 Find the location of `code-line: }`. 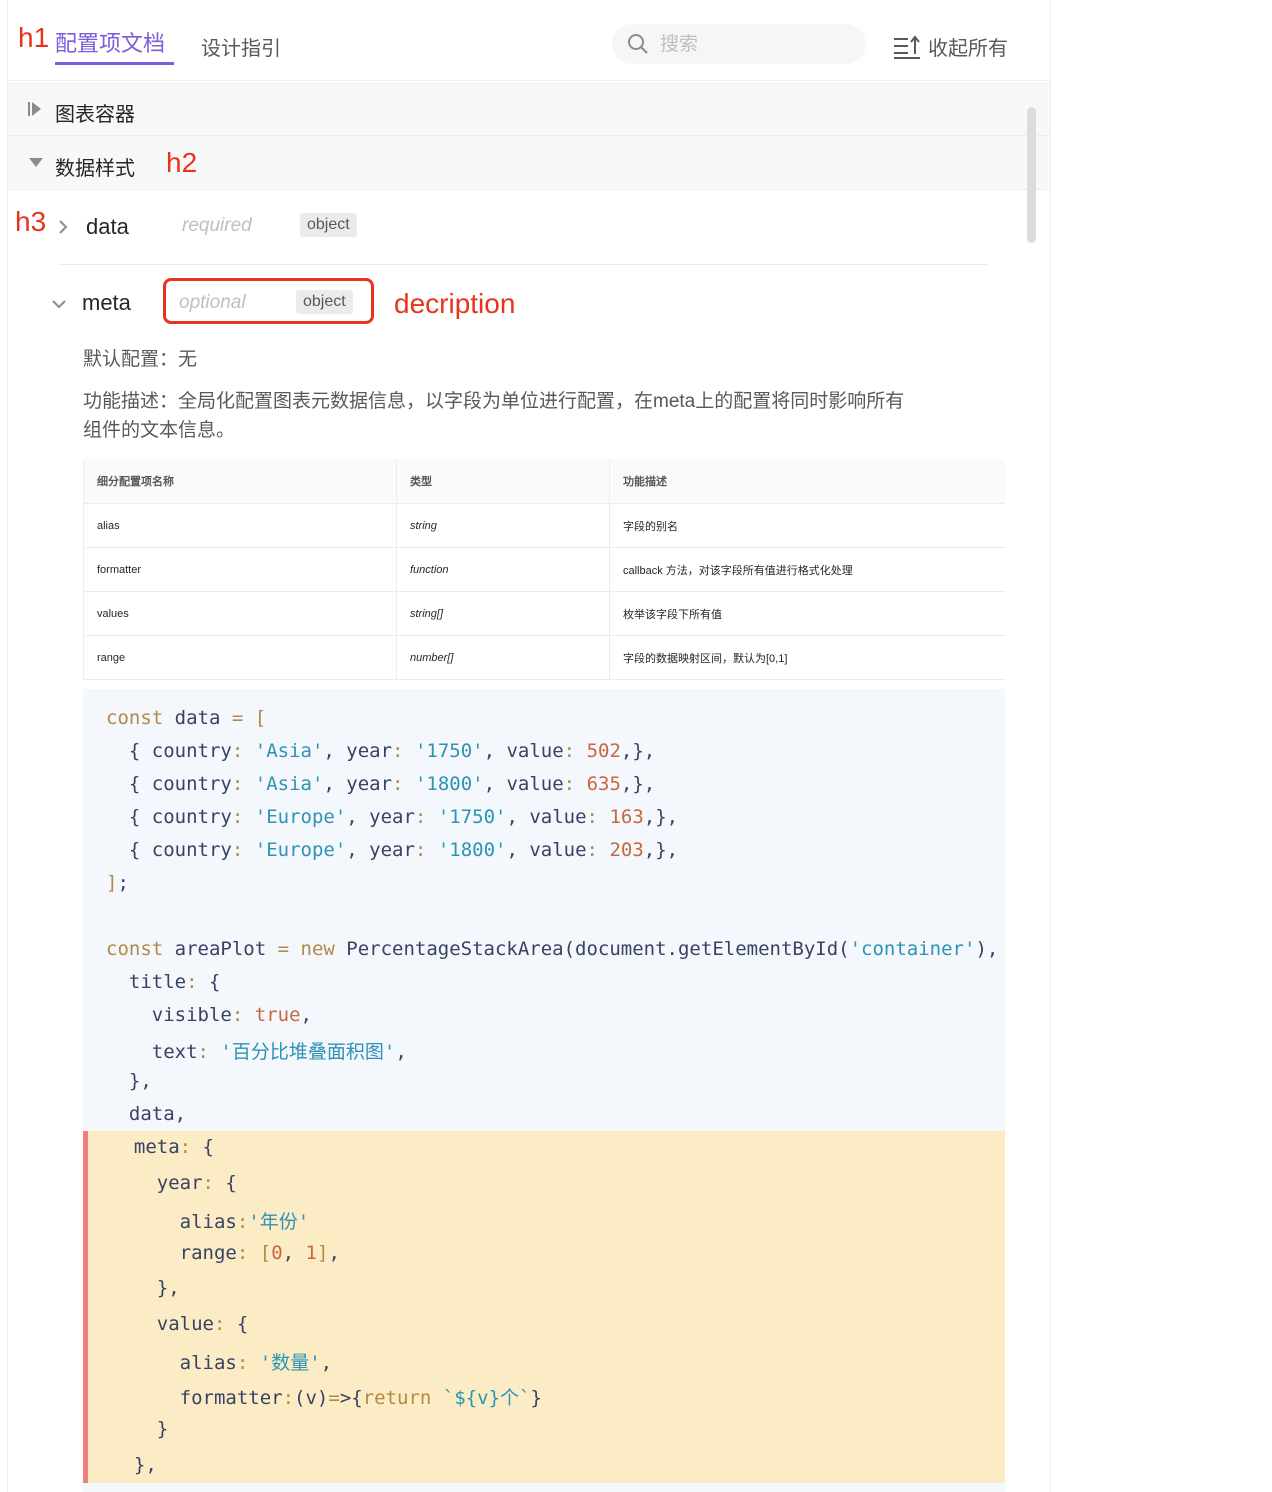

code-line: } is located at coordinates (140, 1429).